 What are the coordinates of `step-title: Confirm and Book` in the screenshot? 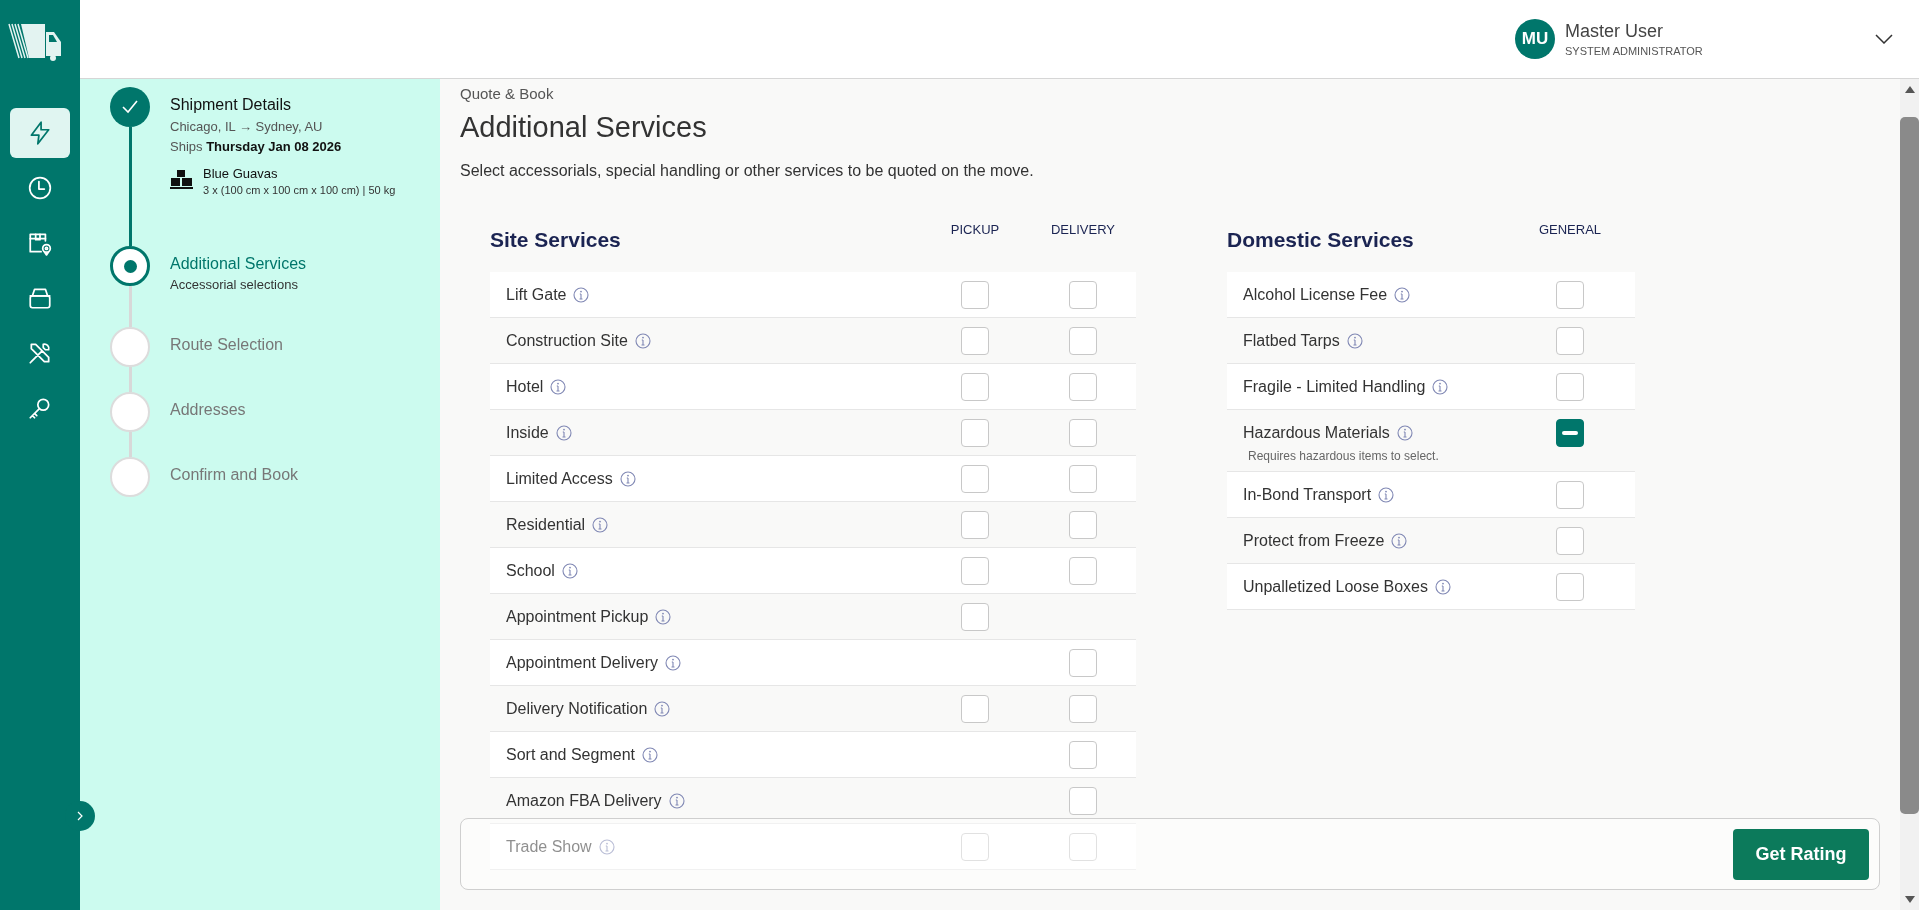 It's located at (234, 475).